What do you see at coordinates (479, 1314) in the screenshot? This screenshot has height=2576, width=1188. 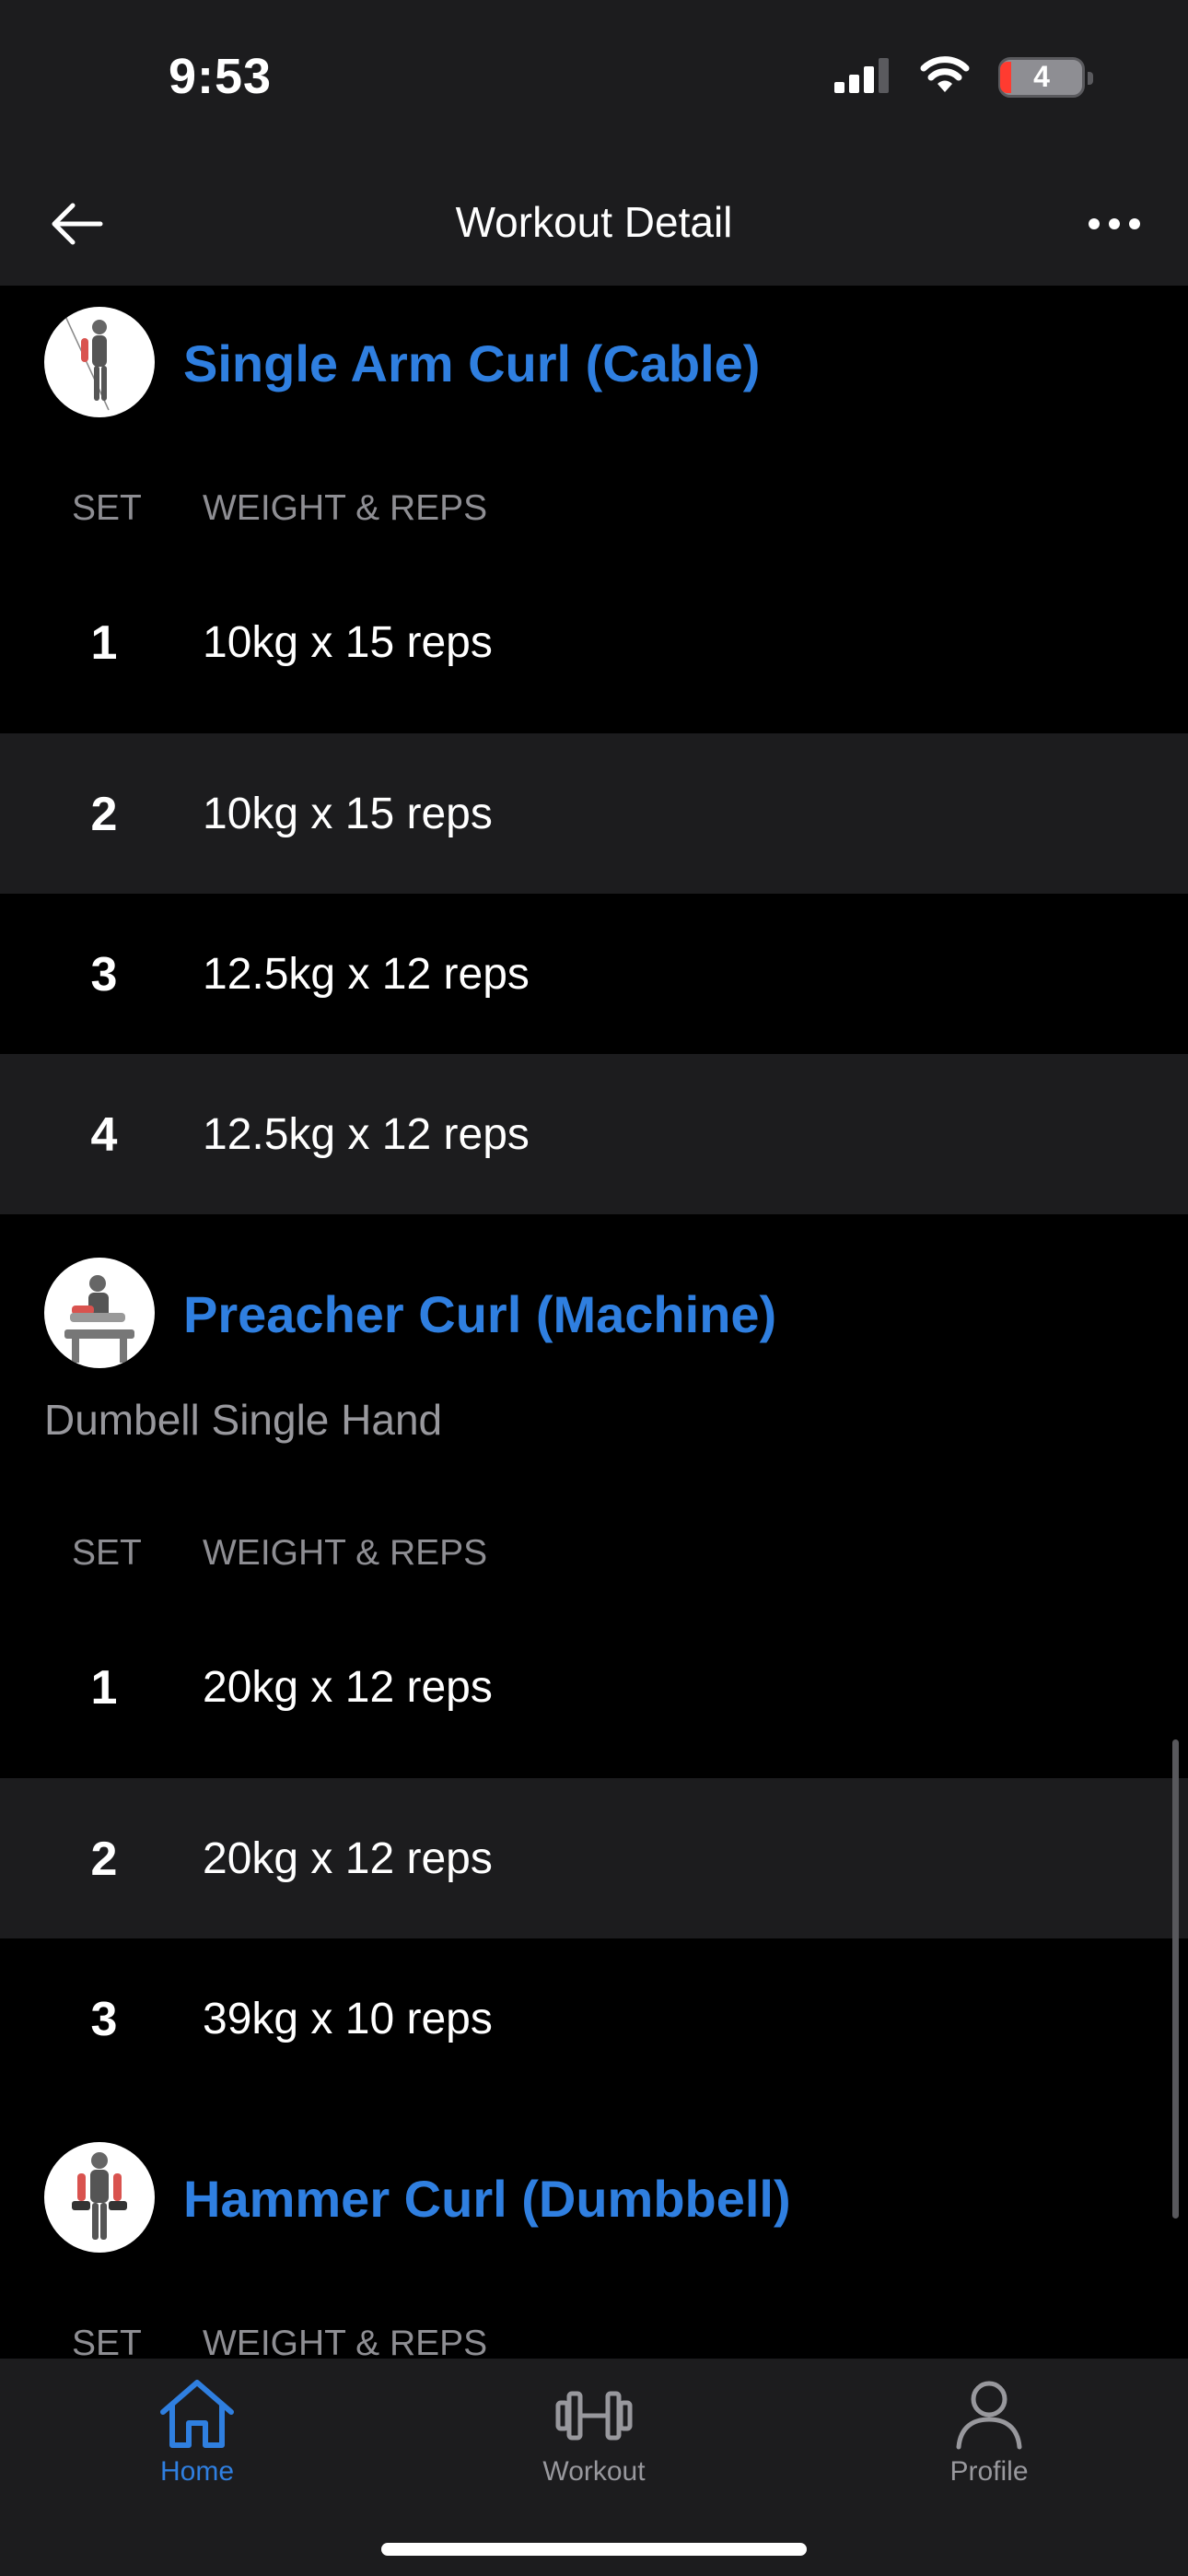 I see `exercise-name: Preacher Curl (Machine)` at bounding box center [479, 1314].